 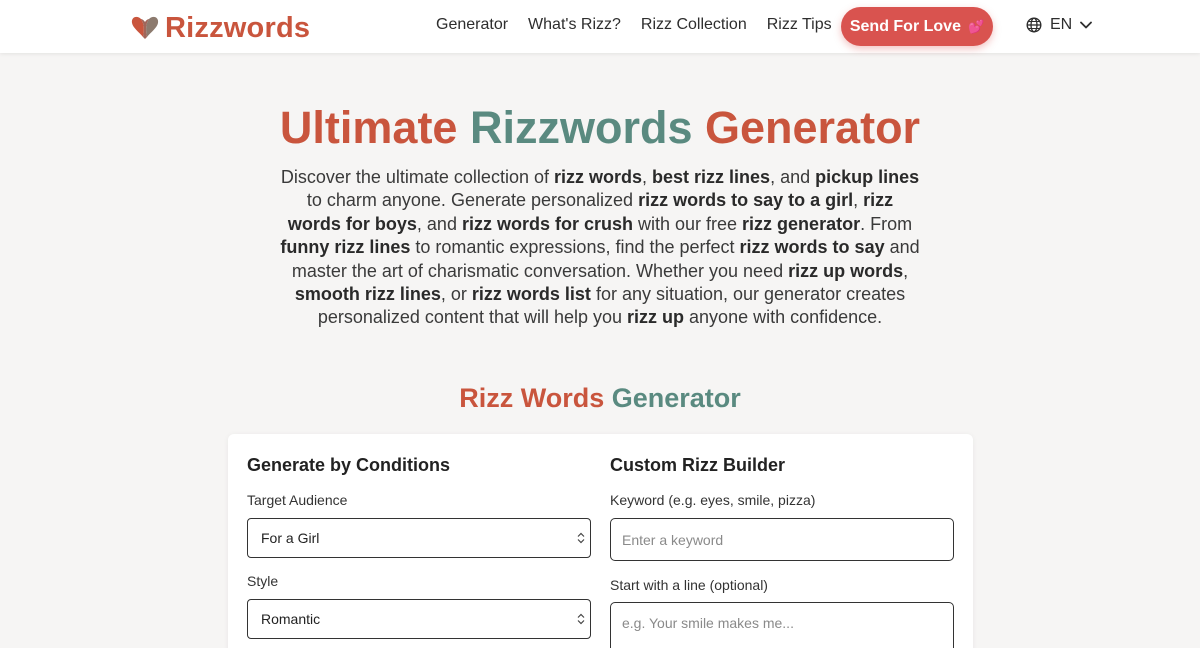 I want to click on keyword-highlight: pickup lines, so click(x=867, y=177).